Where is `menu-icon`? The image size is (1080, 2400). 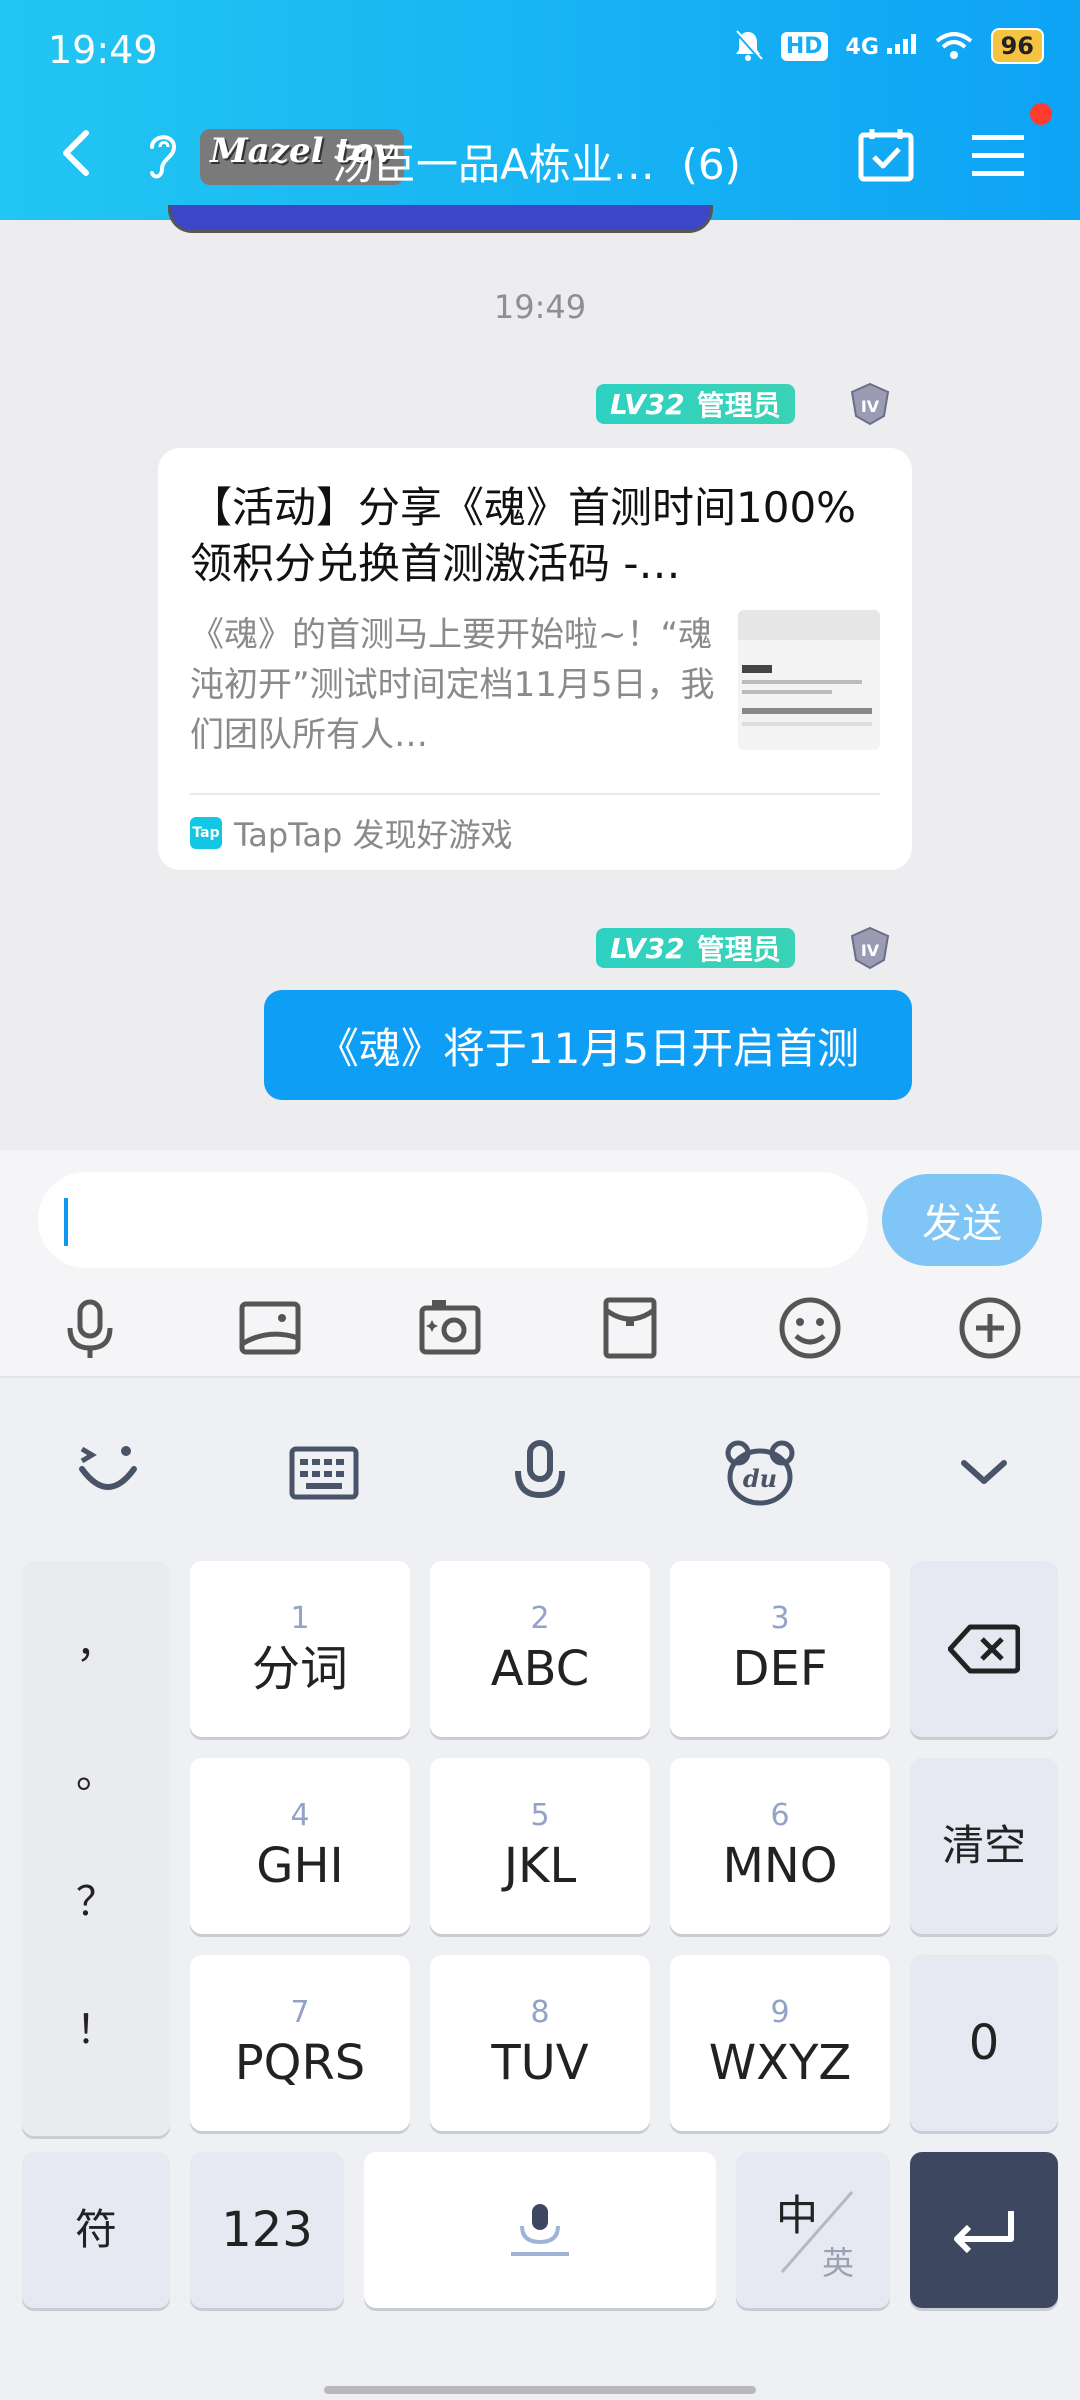 menu-icon is located at coordinates (998, 155).